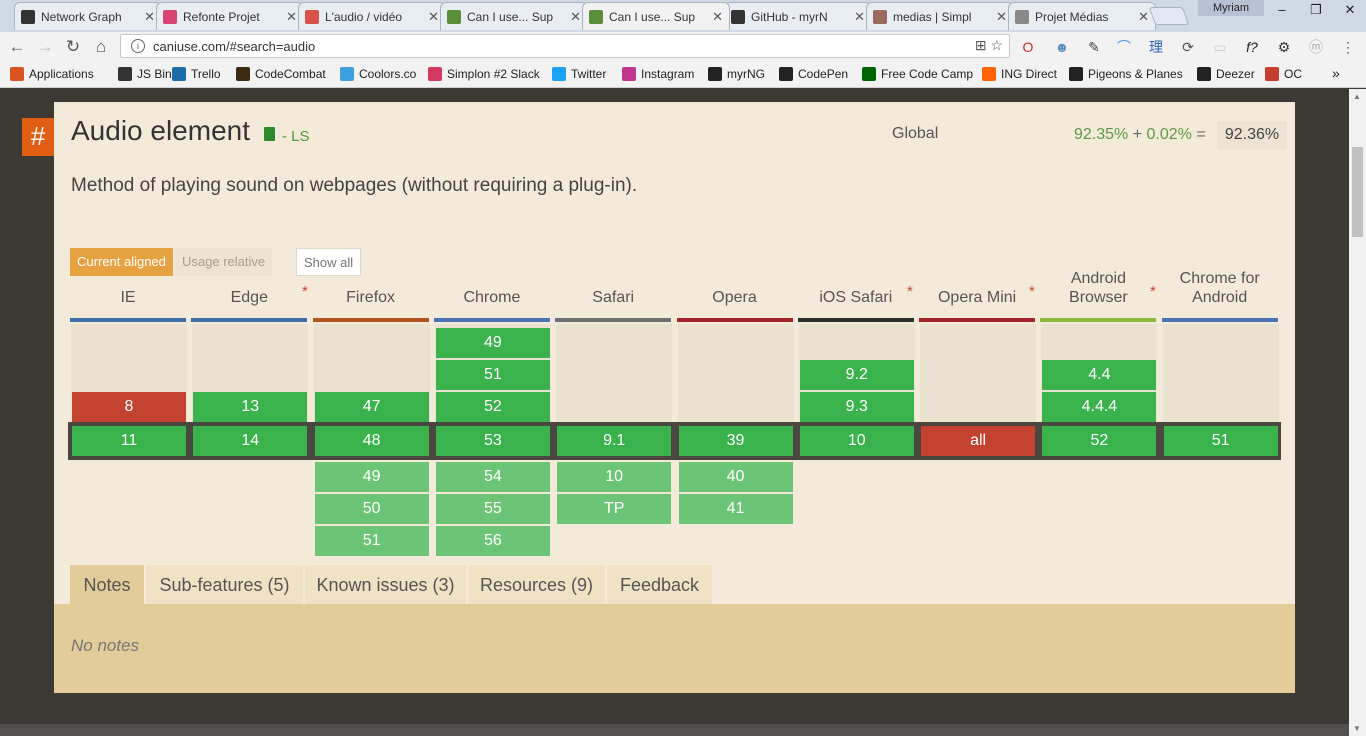  What do you see at coordinates (1188, 47) in the screenshot?
I see `sync-extension-icon: ⟳` at bounding box center [1188, 47].